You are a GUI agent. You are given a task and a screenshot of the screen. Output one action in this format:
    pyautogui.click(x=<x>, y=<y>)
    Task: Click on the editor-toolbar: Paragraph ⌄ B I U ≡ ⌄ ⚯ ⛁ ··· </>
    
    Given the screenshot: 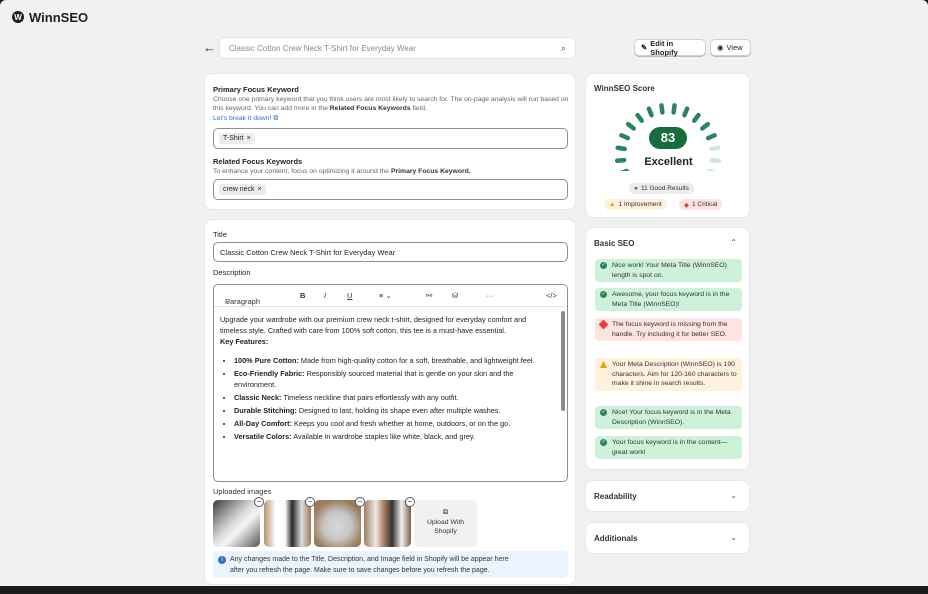 What is the action you would take?
    pyautogui.click(x=390, y=296)
    